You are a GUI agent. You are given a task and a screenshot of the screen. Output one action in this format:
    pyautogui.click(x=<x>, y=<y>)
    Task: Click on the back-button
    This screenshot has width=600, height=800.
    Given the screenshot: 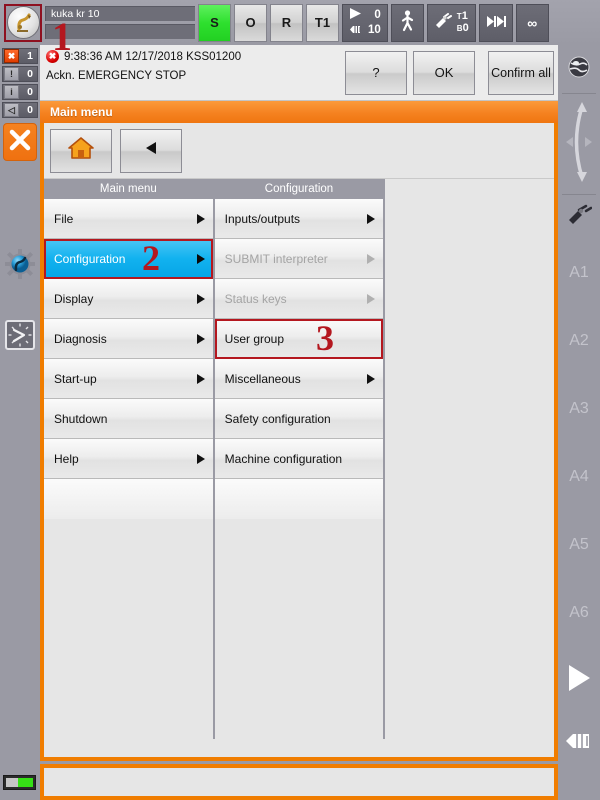 What is the action you would take?
    pyautogui.click(x=151, y=150)
    